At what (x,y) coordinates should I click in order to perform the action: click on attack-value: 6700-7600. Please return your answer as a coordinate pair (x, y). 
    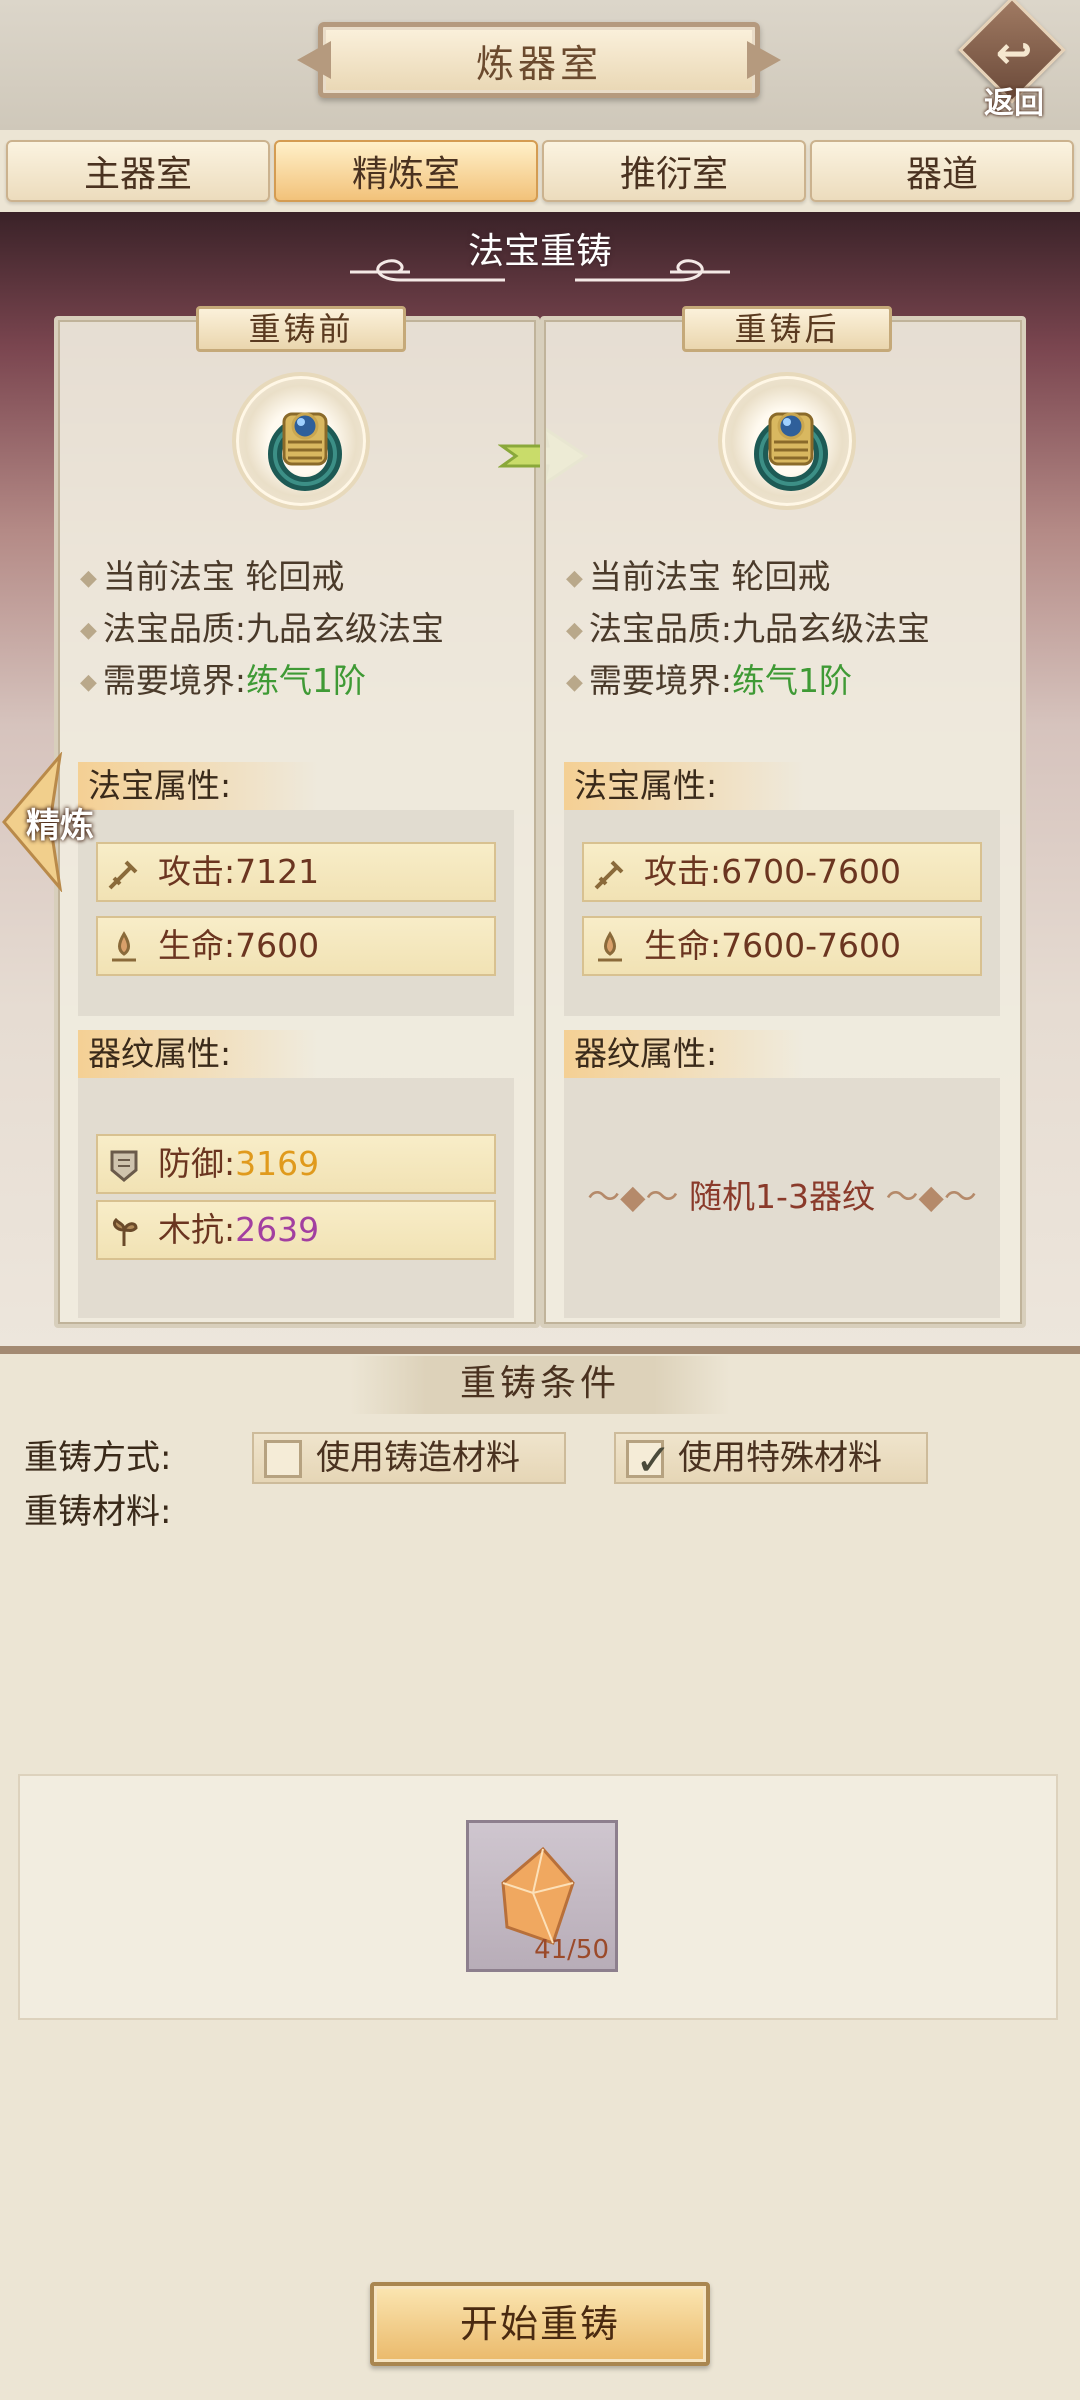
    Looking at the image, I should click on (811, 871).